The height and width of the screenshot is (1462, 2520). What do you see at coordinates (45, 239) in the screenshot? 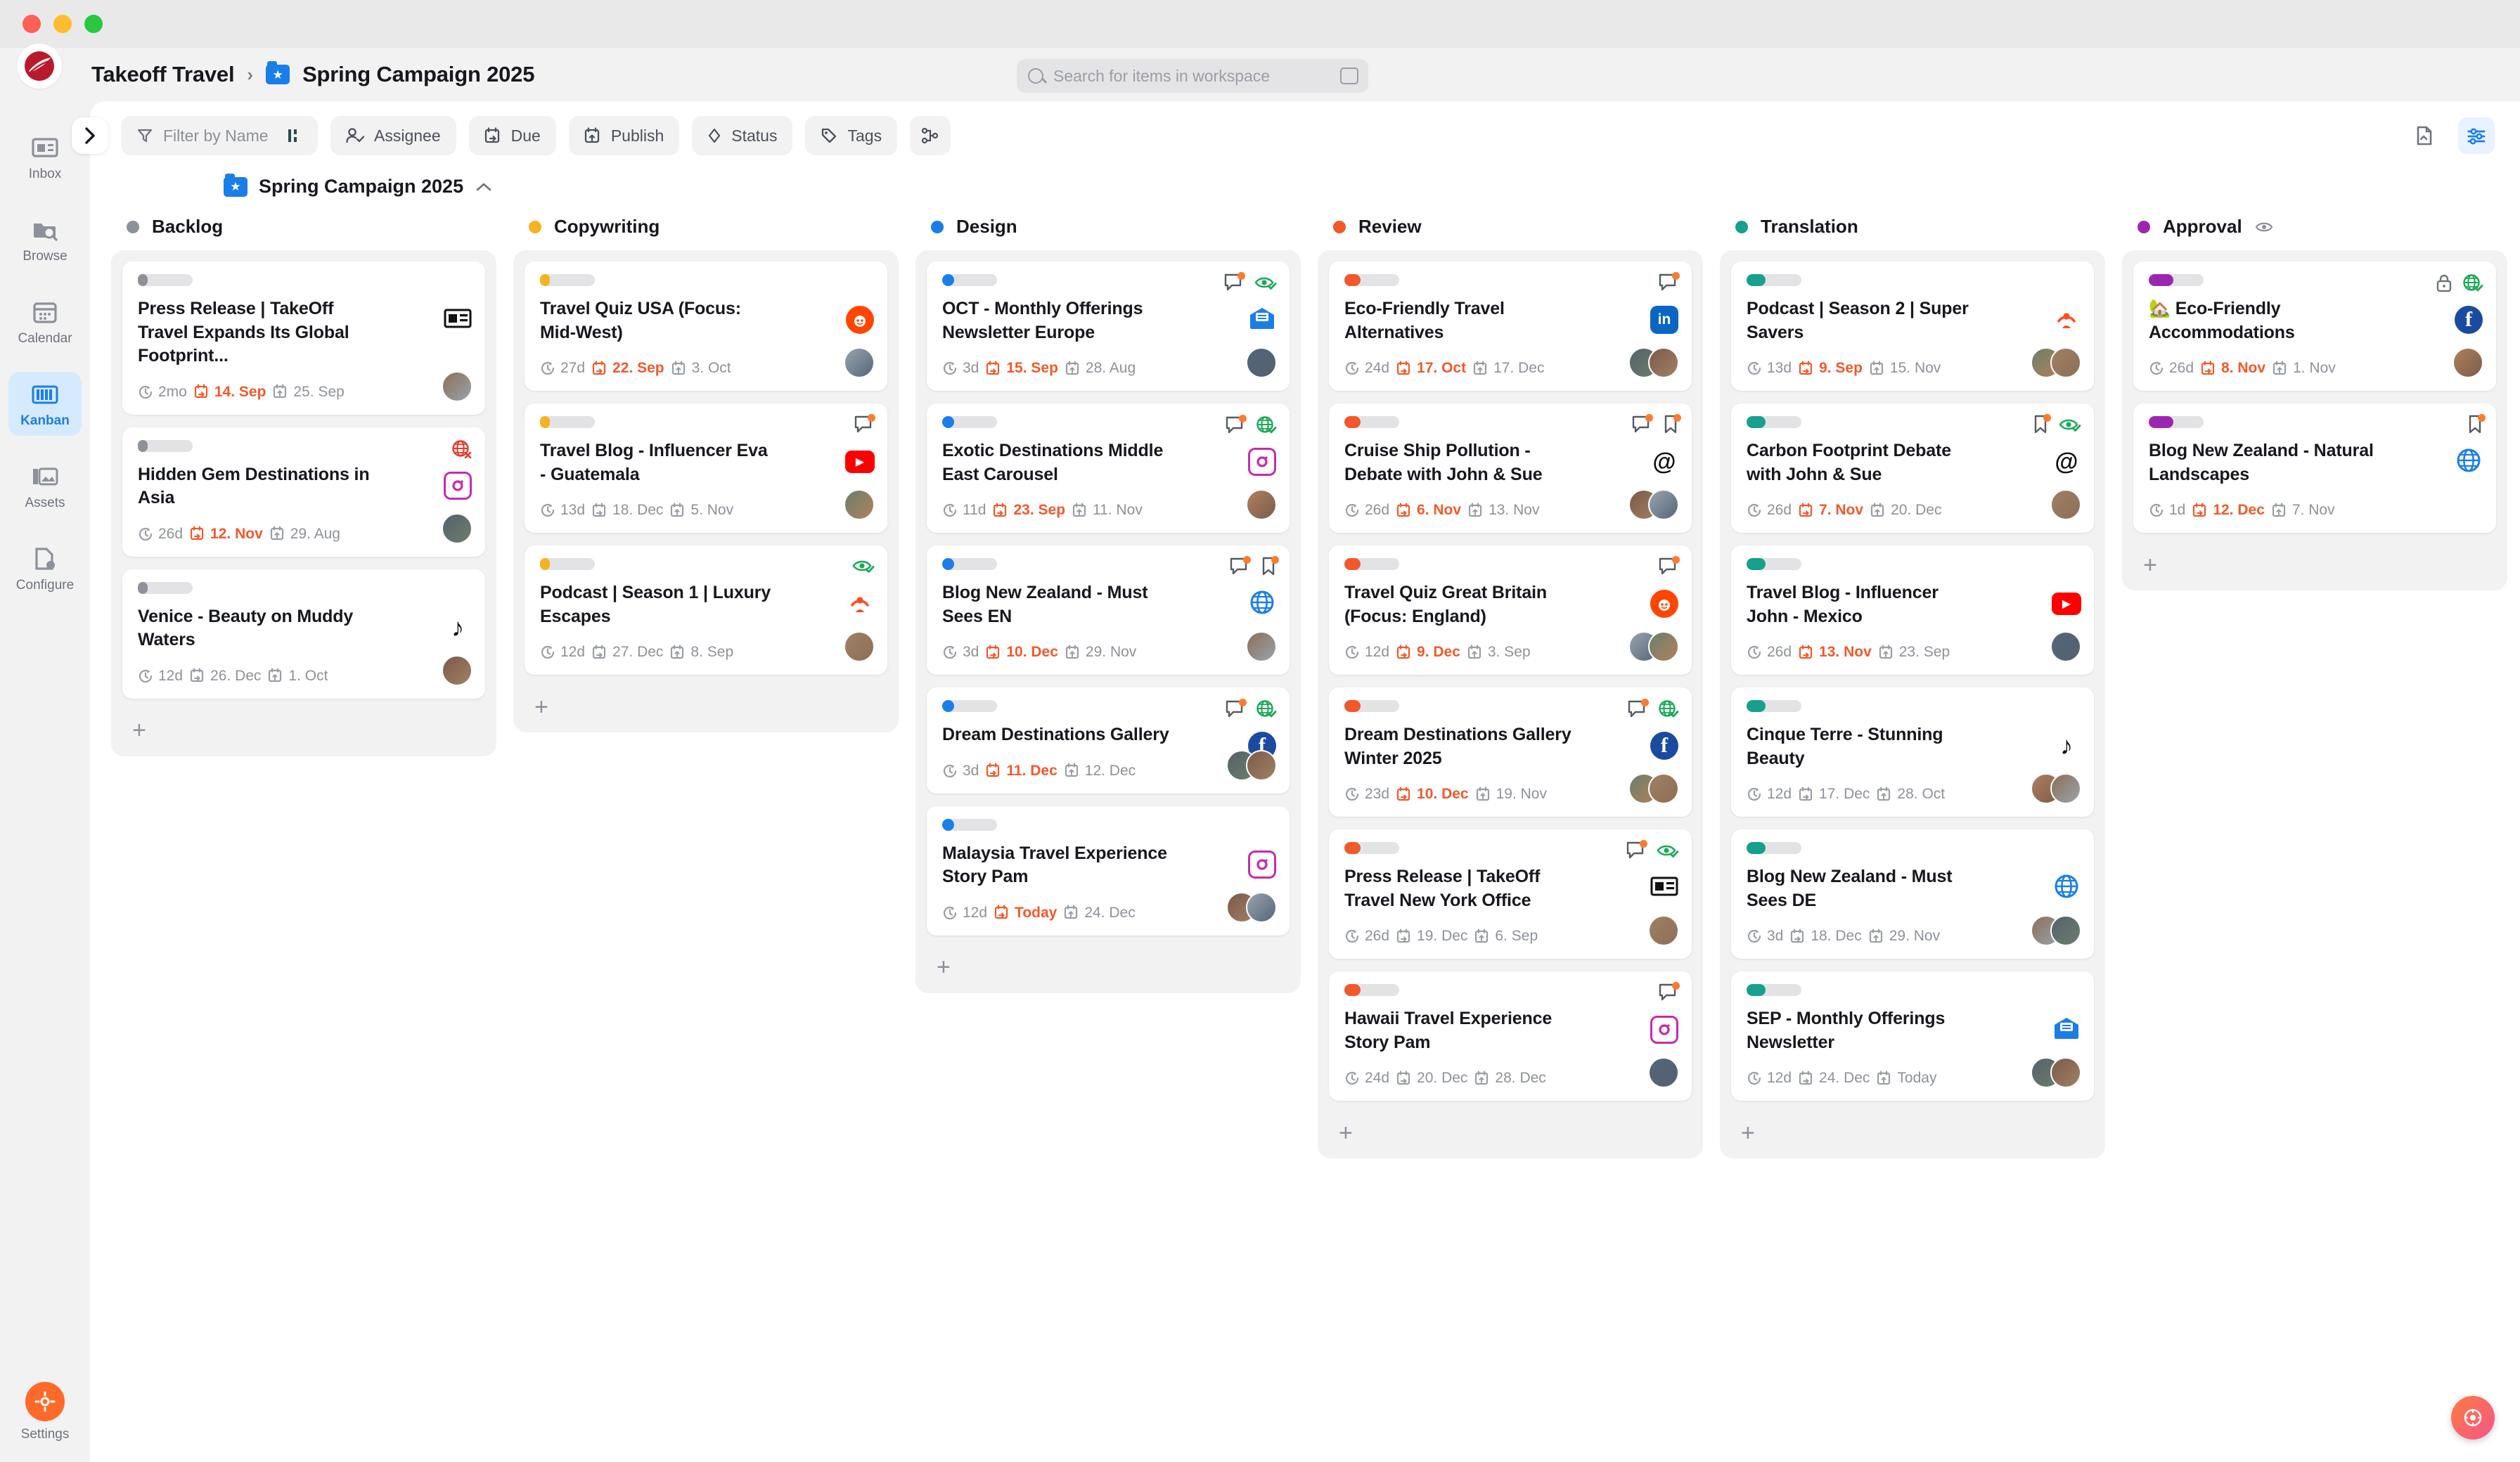
I see `sidebar-item-browse: Browse` at bounding box center [45, 239].